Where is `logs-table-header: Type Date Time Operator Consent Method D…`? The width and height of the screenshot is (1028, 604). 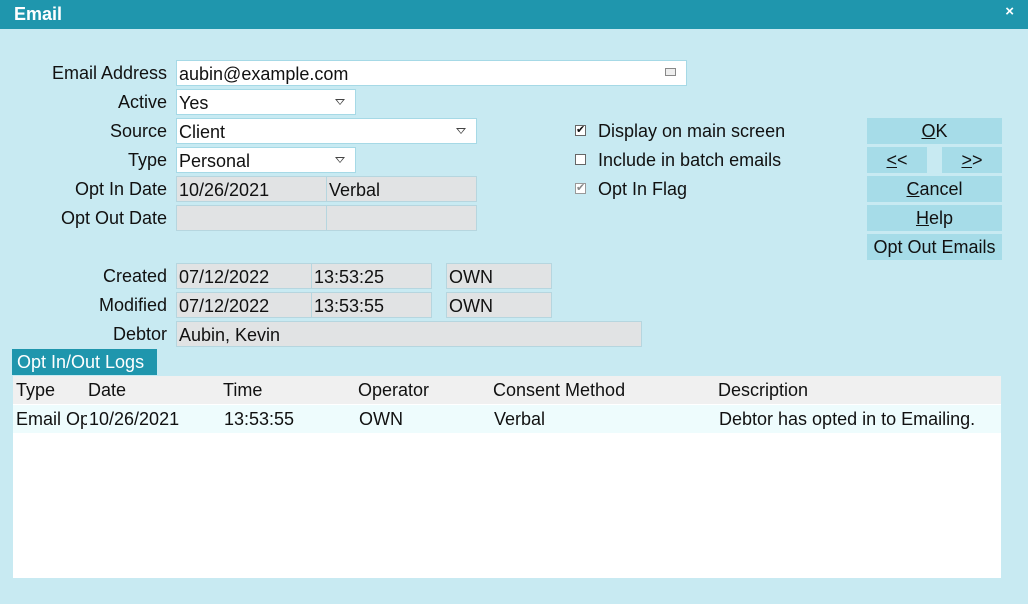
logs-table-header: Type Date Time Operator Consent Method D… is located at coordinates (507, 390).